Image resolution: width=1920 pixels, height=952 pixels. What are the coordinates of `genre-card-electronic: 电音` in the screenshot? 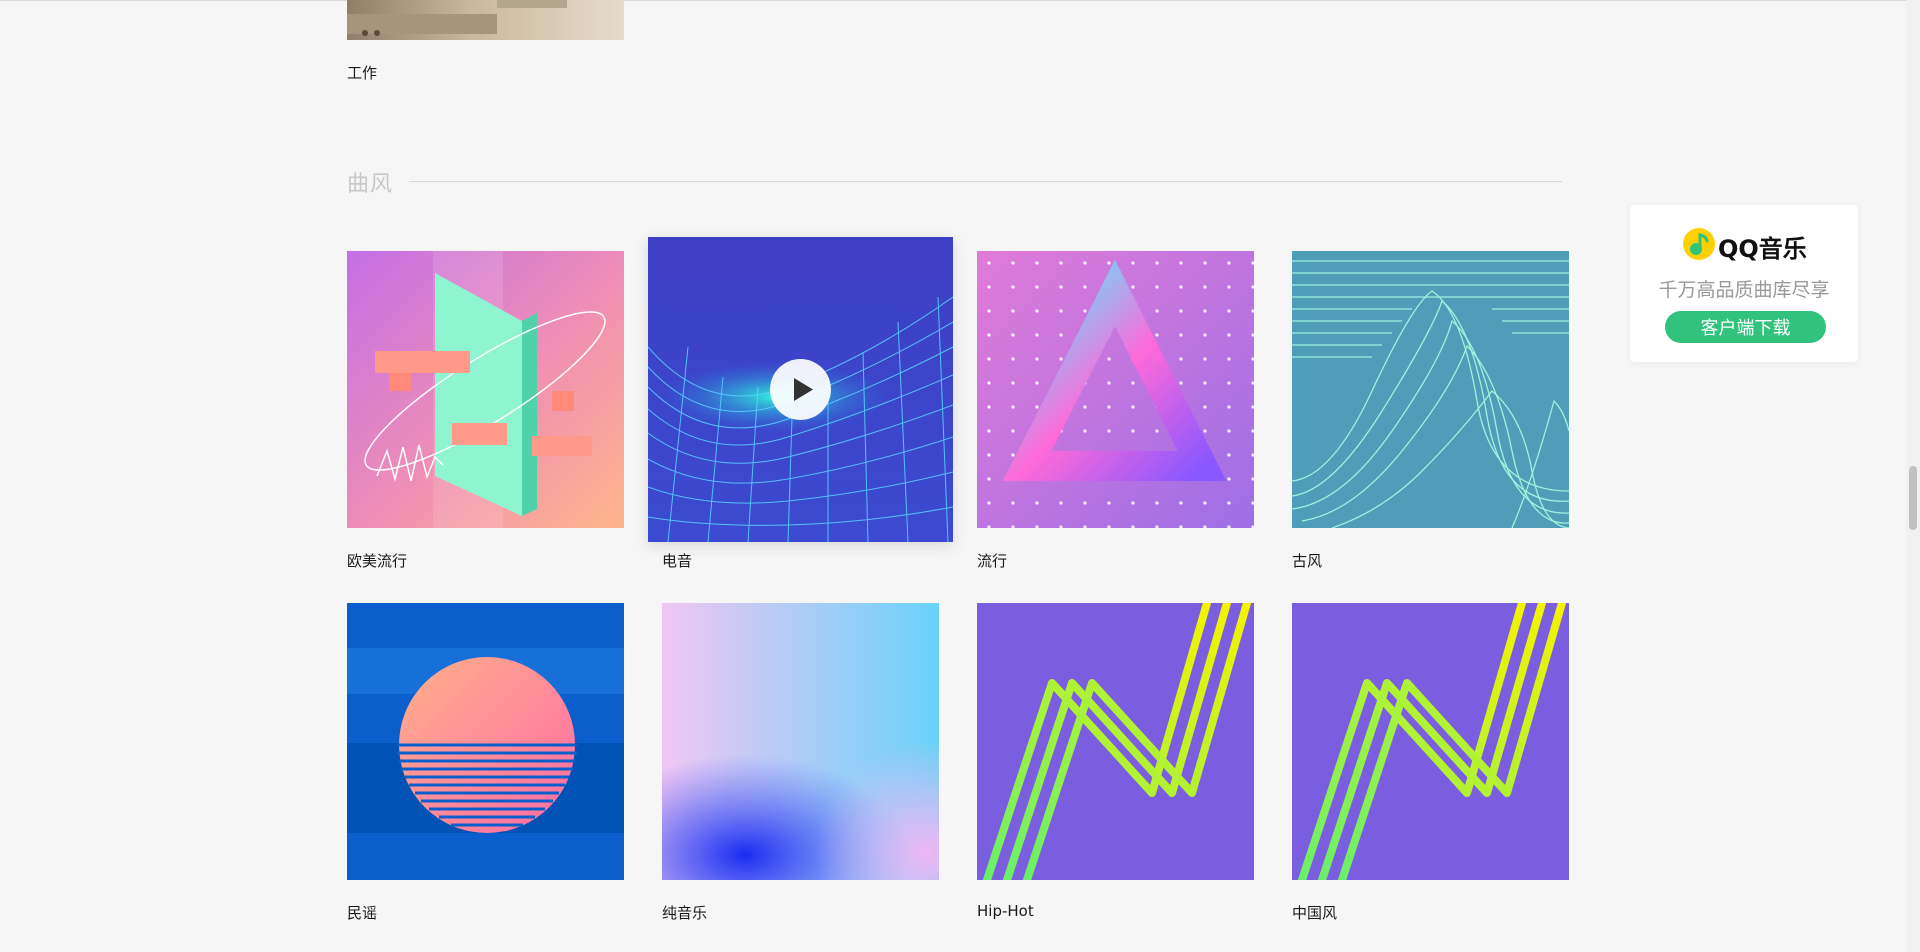 It's located at (800, 404).